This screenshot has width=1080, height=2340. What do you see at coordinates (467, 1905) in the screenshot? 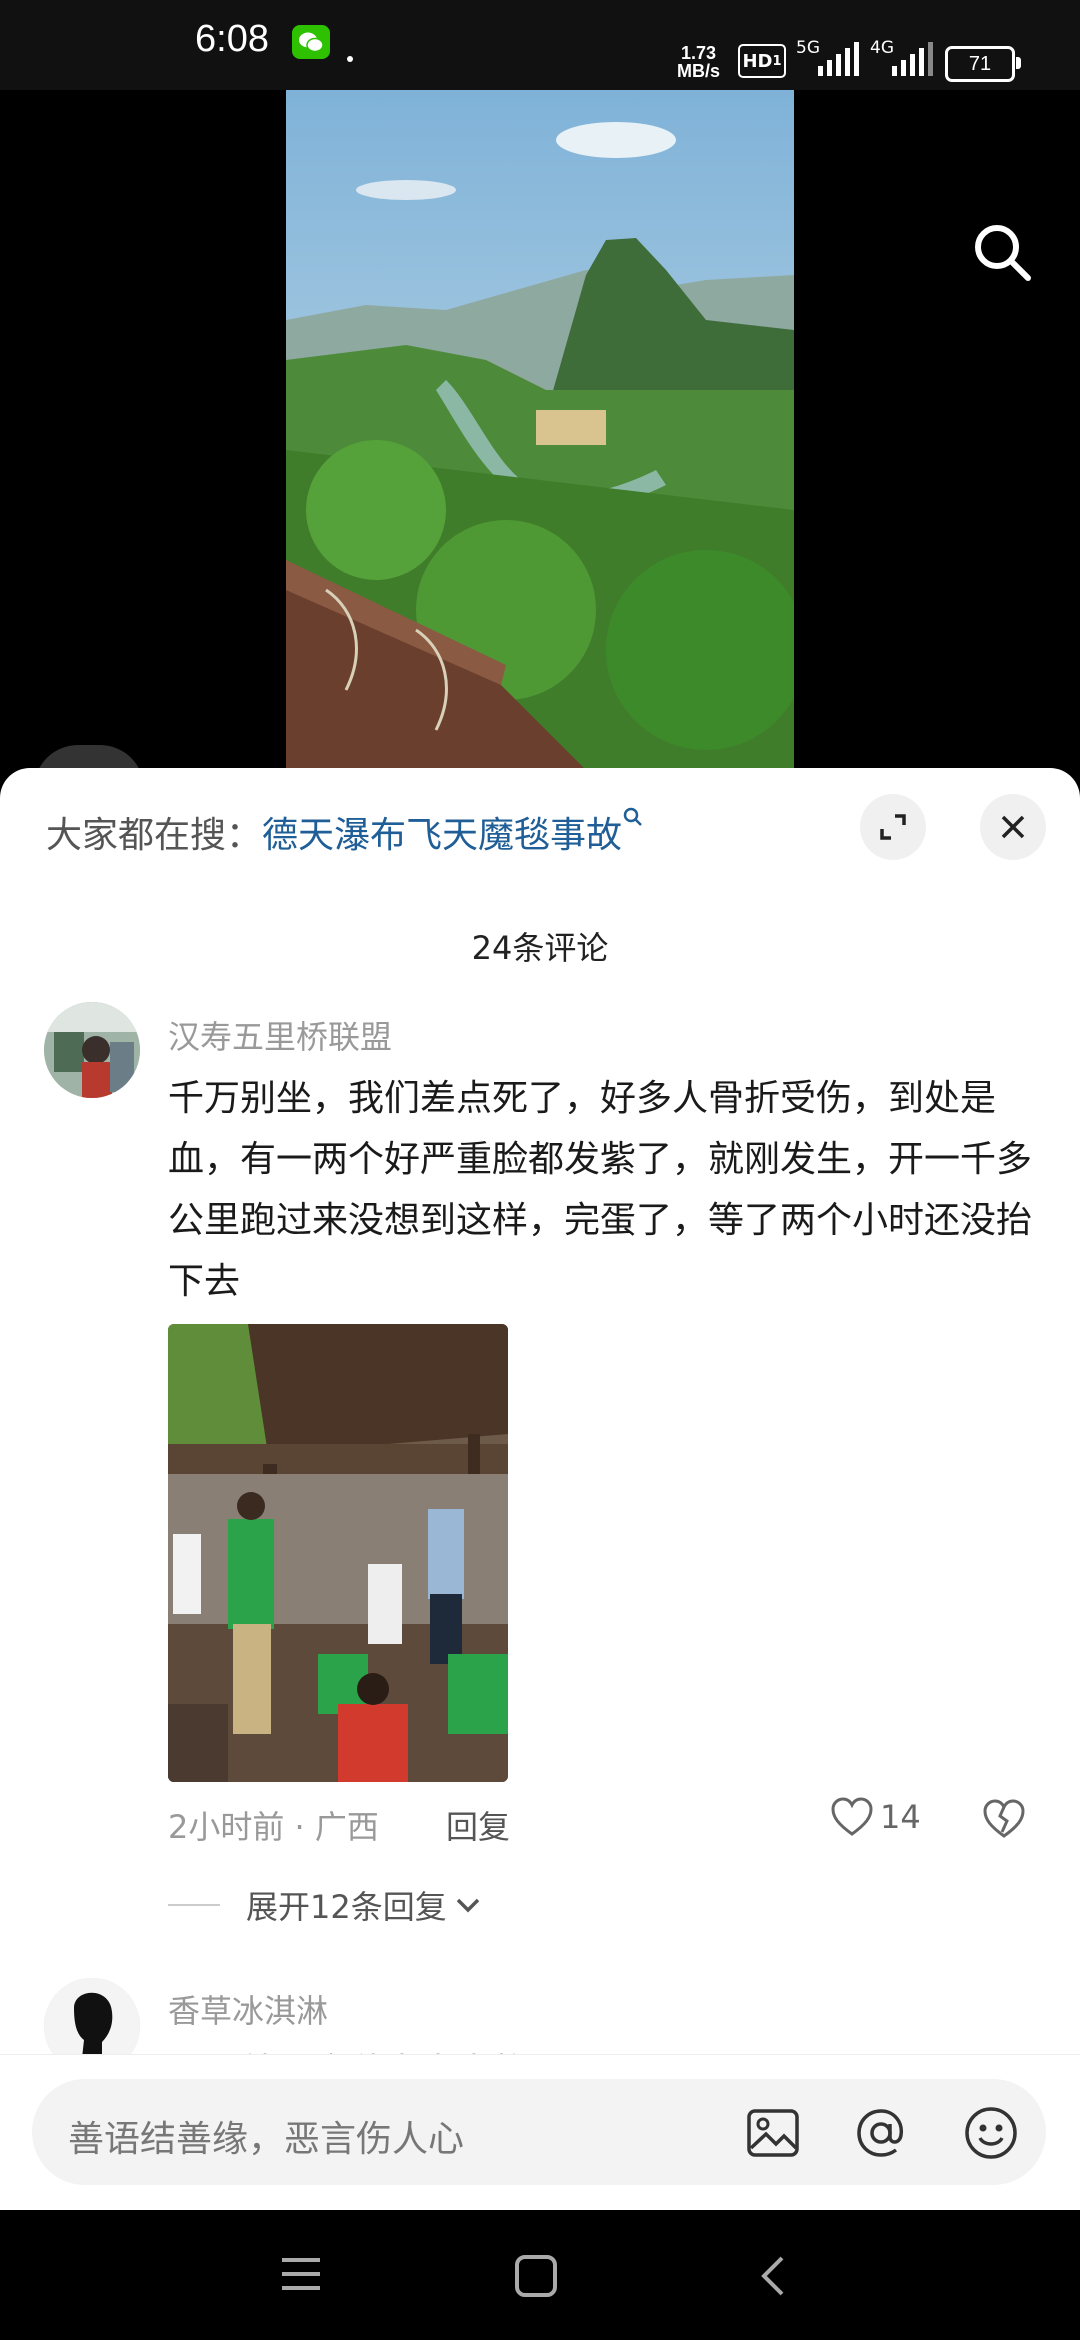
I see `chevron-down-icon` at bounding box center [467, 1905].